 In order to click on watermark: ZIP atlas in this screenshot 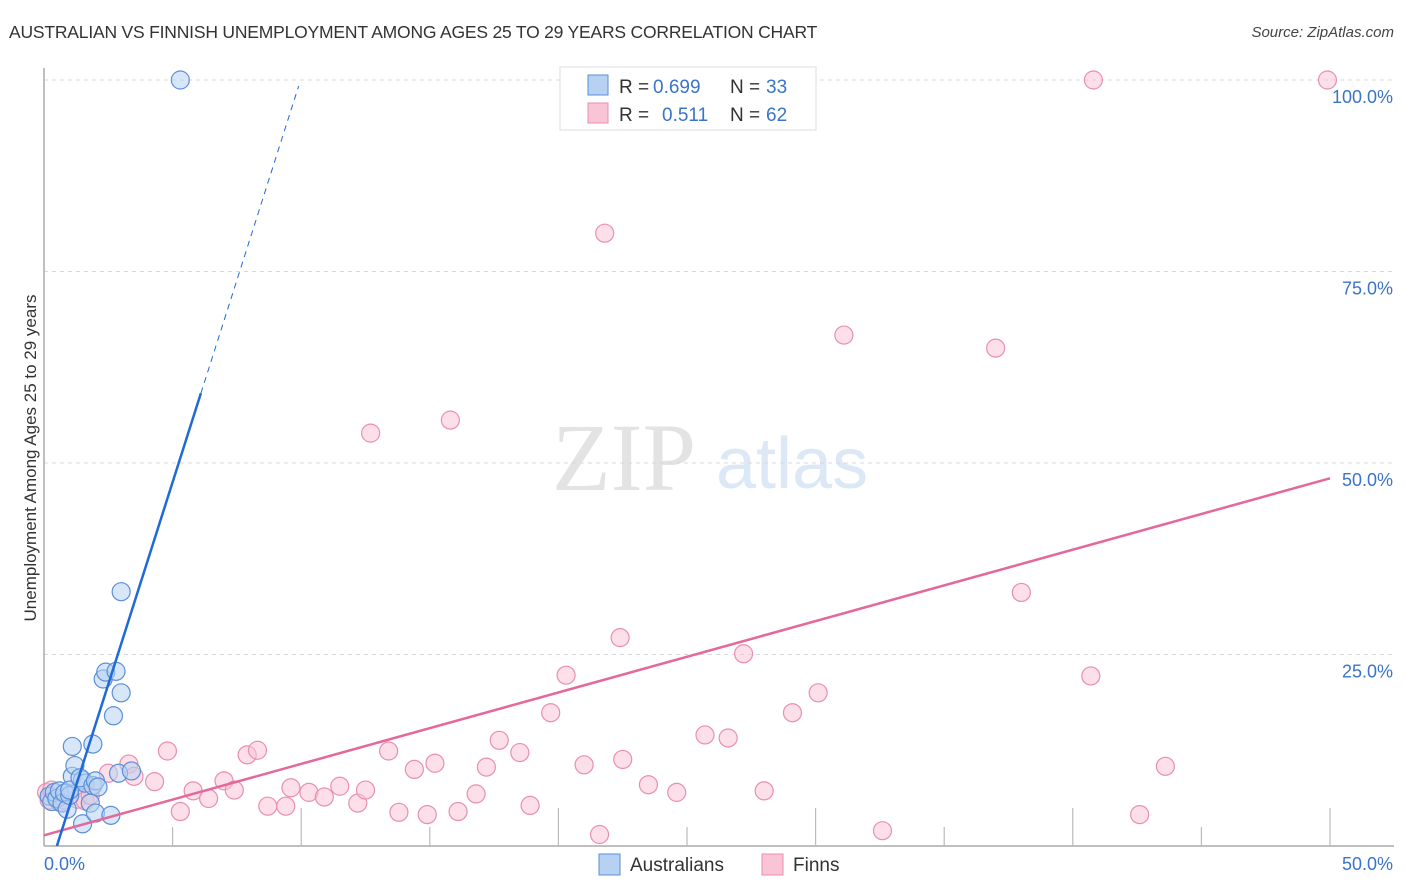, I will do `click(710, 457)`.